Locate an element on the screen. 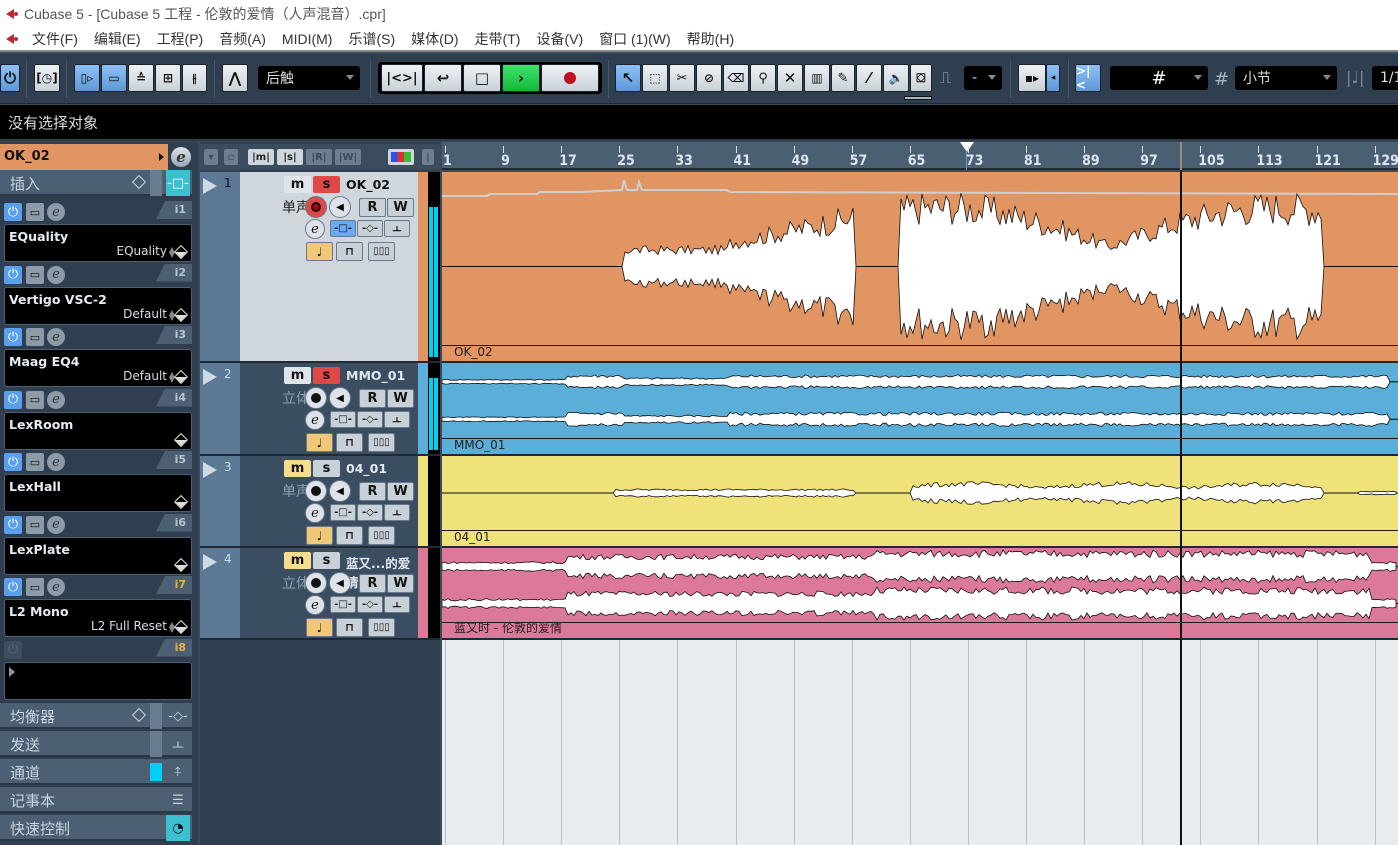  audio-event: MMO_01 is located at coordinates (920, 409).